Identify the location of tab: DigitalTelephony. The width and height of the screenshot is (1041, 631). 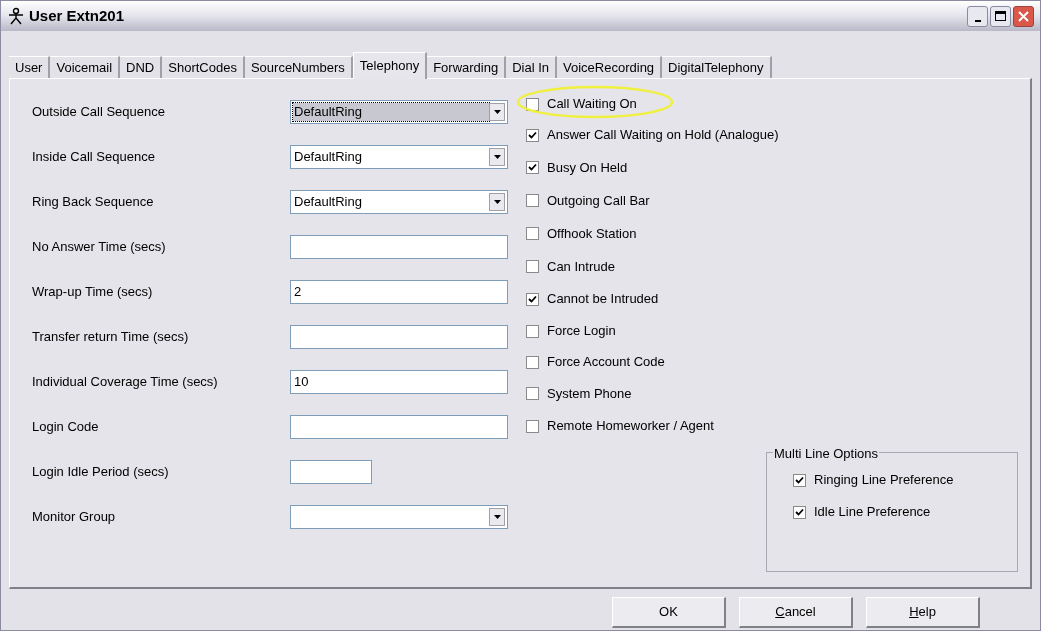
(717, 67).